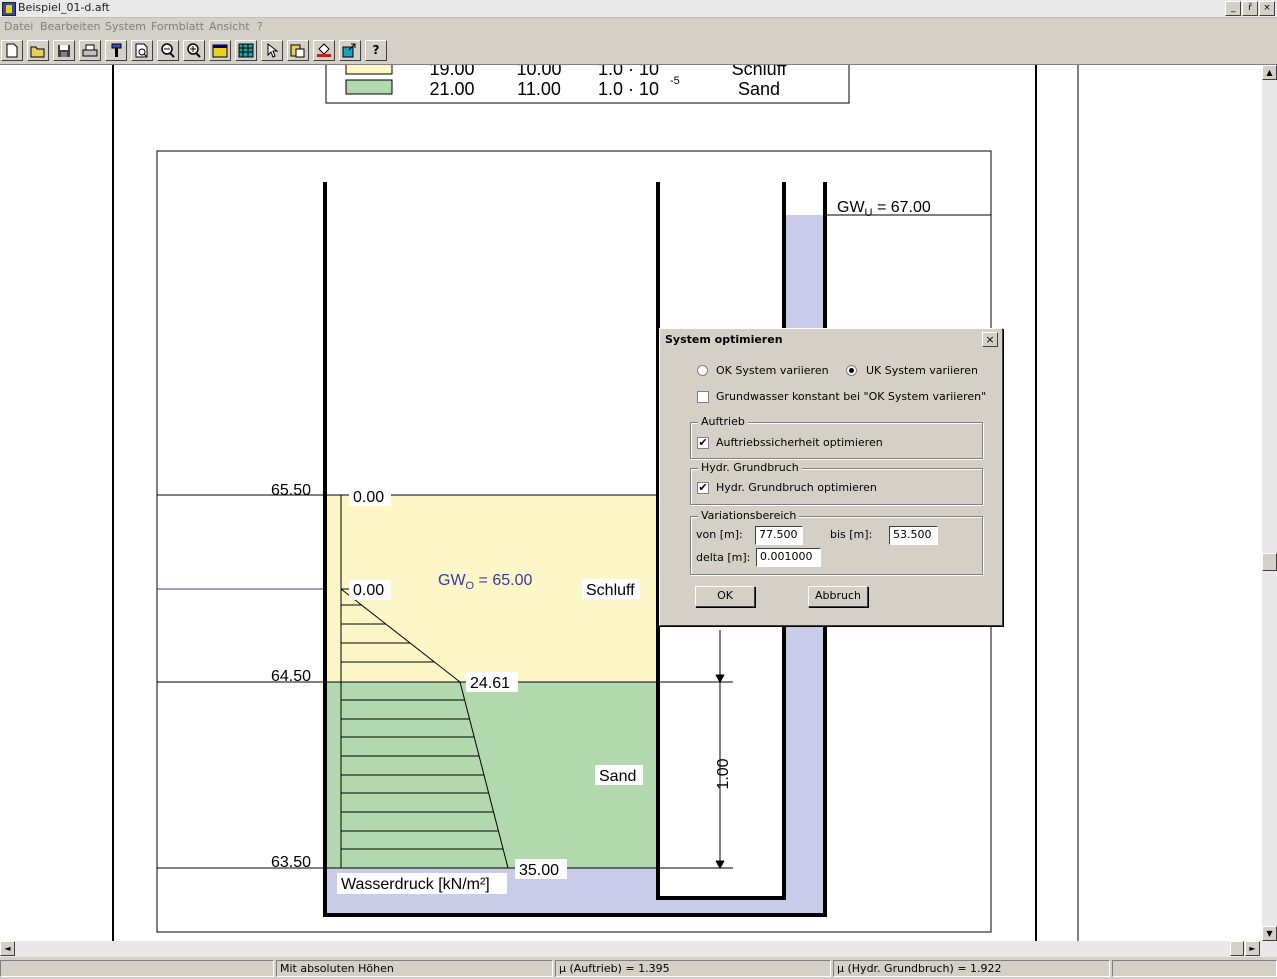  I want to click on legend-soil: Schluff, so click(760, 72).